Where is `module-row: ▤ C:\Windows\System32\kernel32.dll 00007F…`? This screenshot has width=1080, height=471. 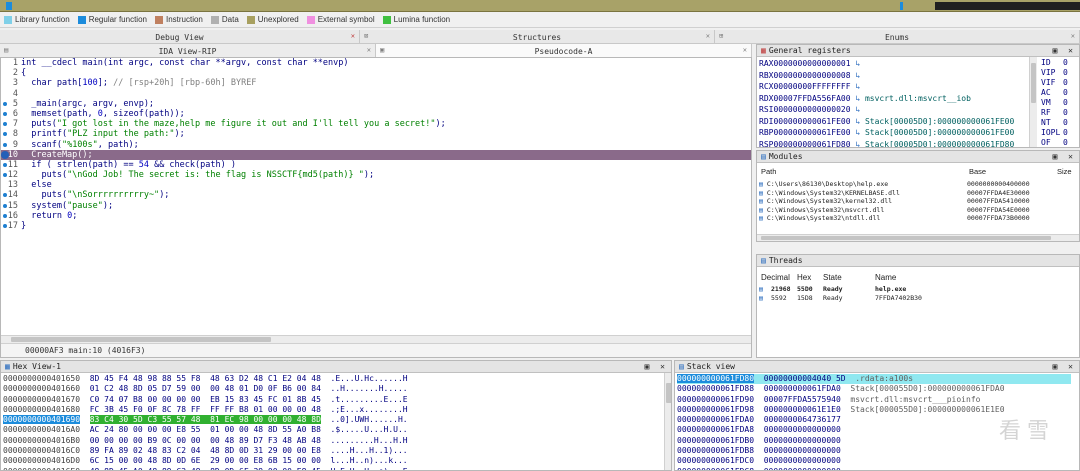
module-row: ▤ C:\Windows\System32\kernel32.dll 00007F… is located at coordinates (919, 201).